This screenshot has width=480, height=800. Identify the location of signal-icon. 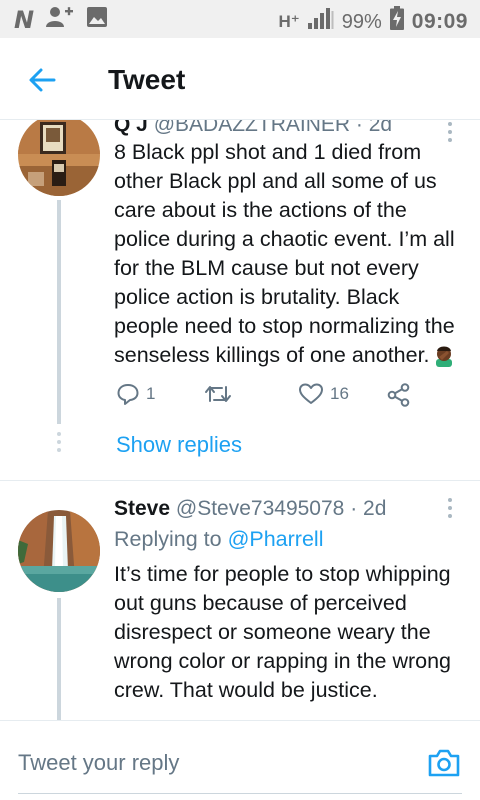
(320, 21).